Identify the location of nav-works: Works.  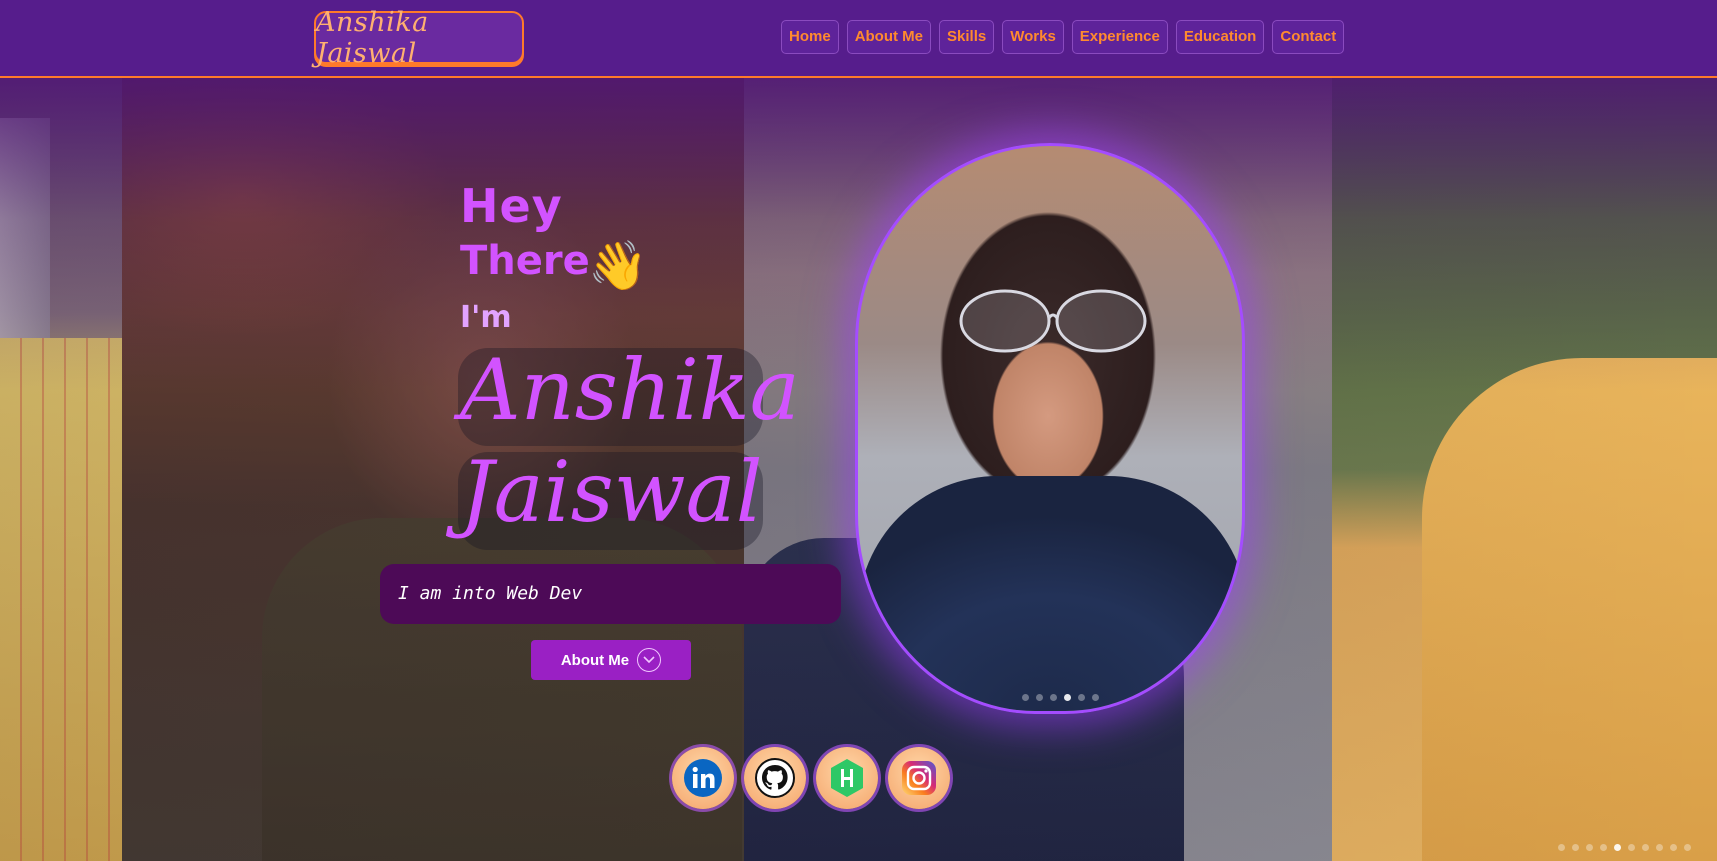
(1033, 37).